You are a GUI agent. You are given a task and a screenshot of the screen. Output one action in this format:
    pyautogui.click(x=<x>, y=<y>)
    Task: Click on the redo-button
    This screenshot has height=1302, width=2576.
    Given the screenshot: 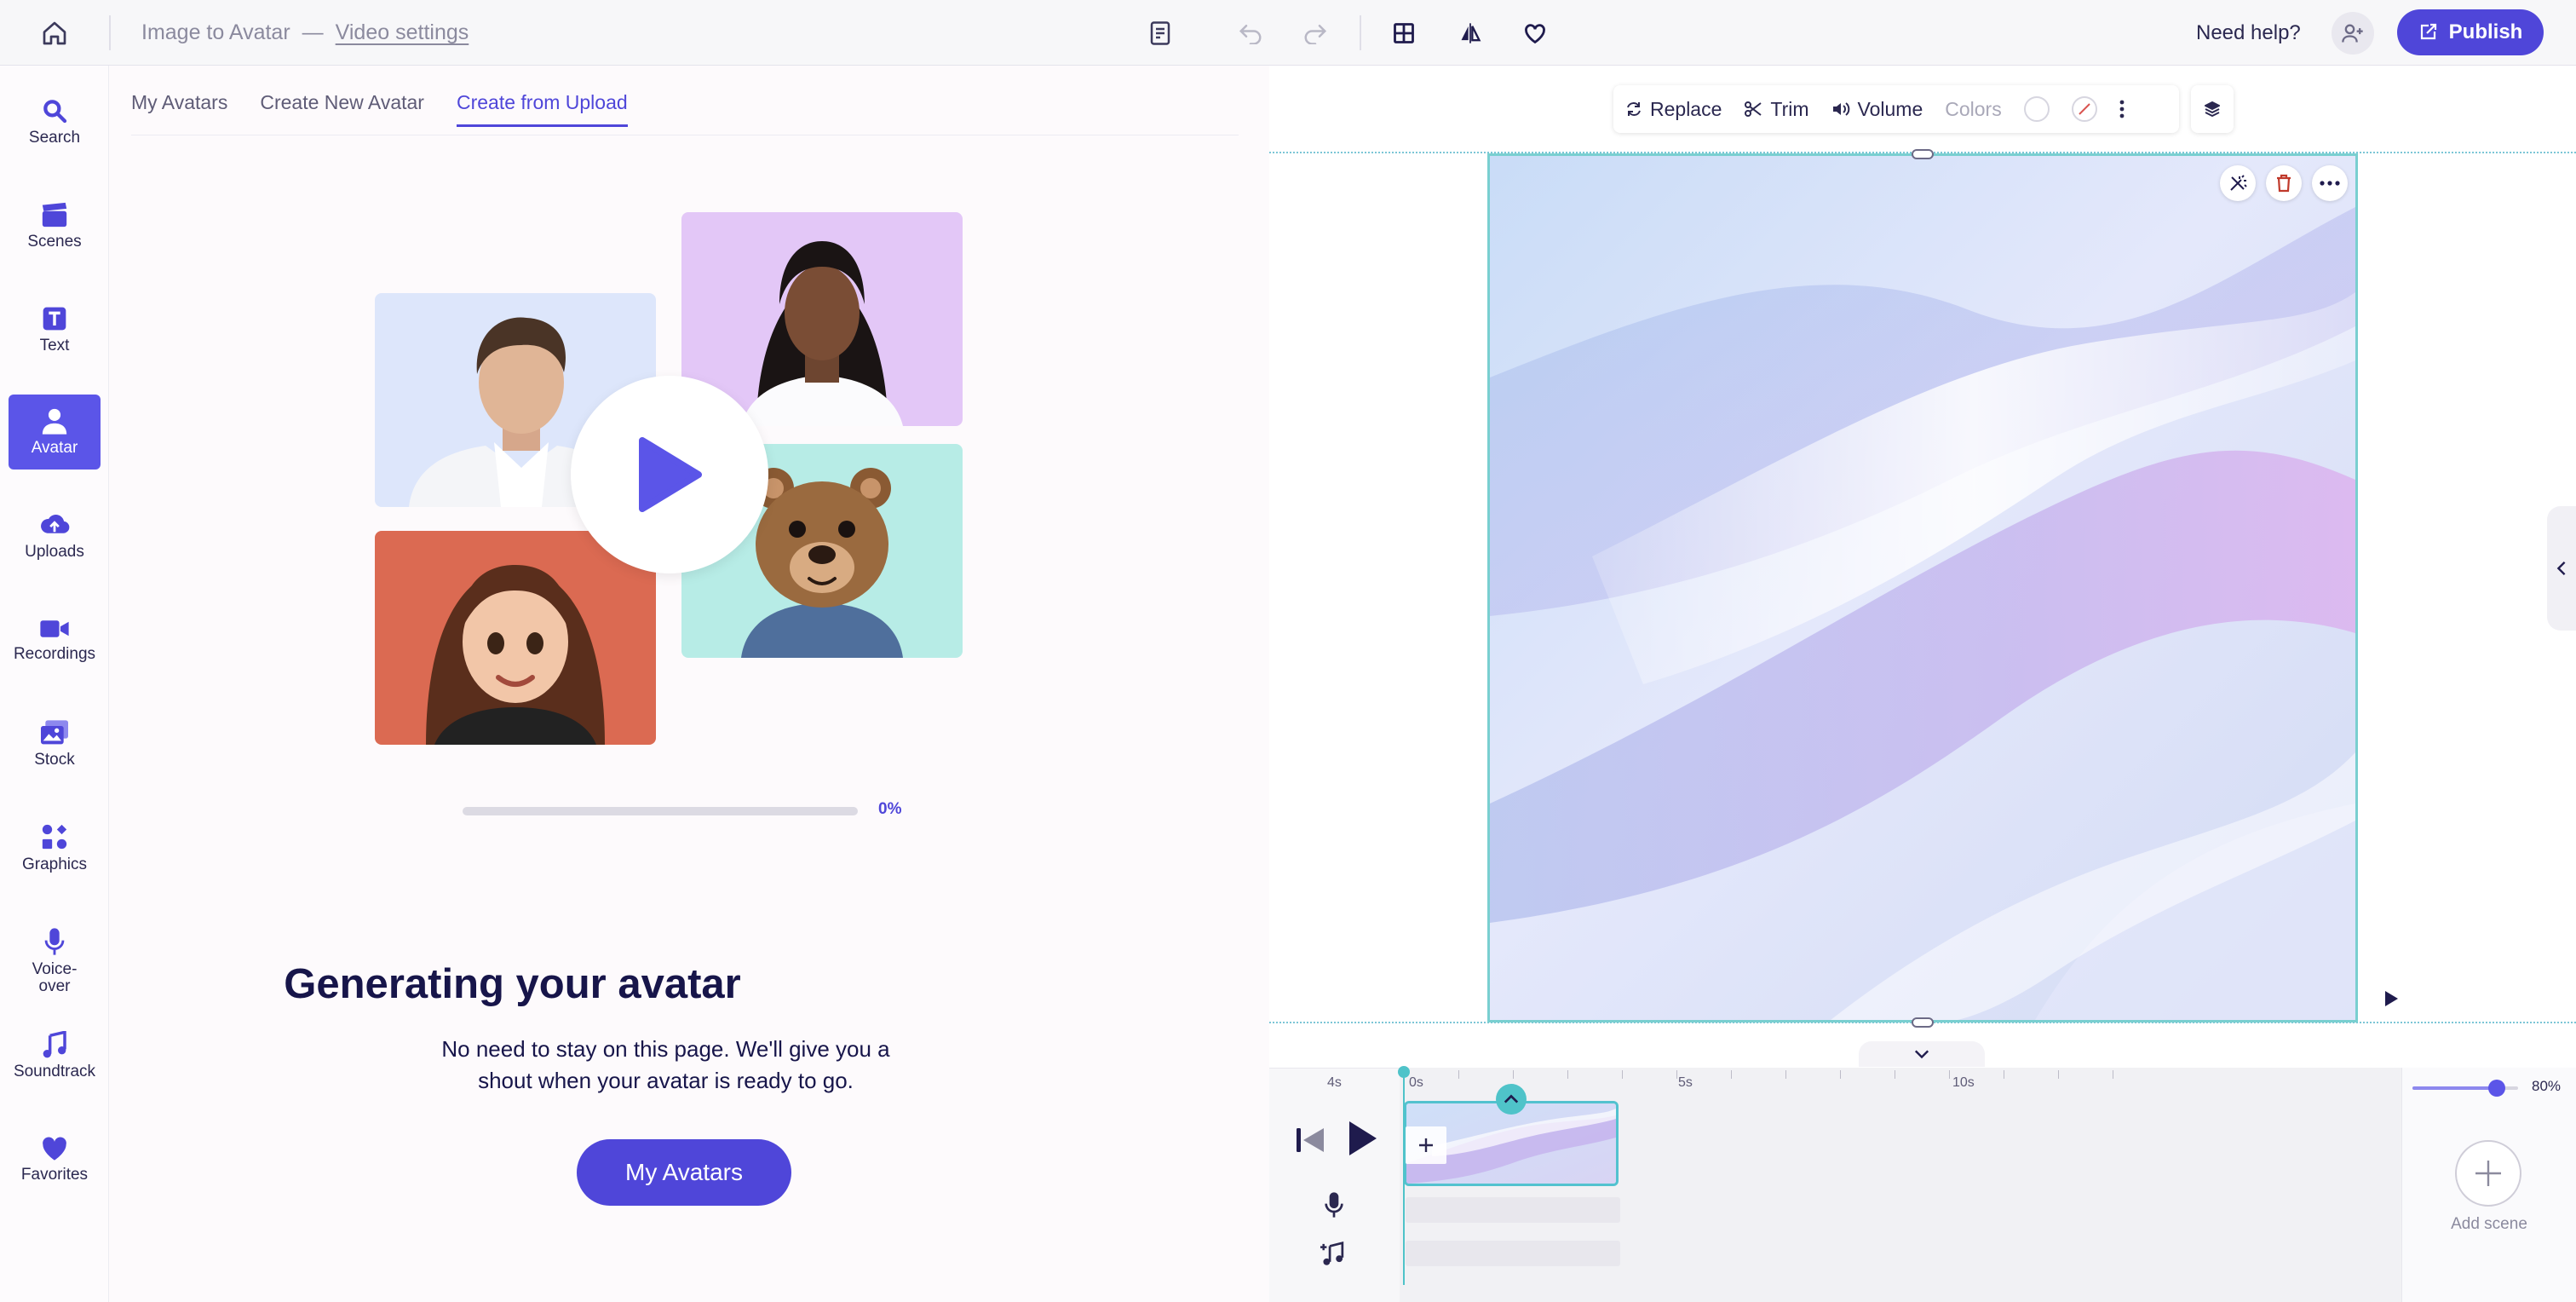 What is the action you would take?
    pyautogui.click(x=1315, y=33)
    